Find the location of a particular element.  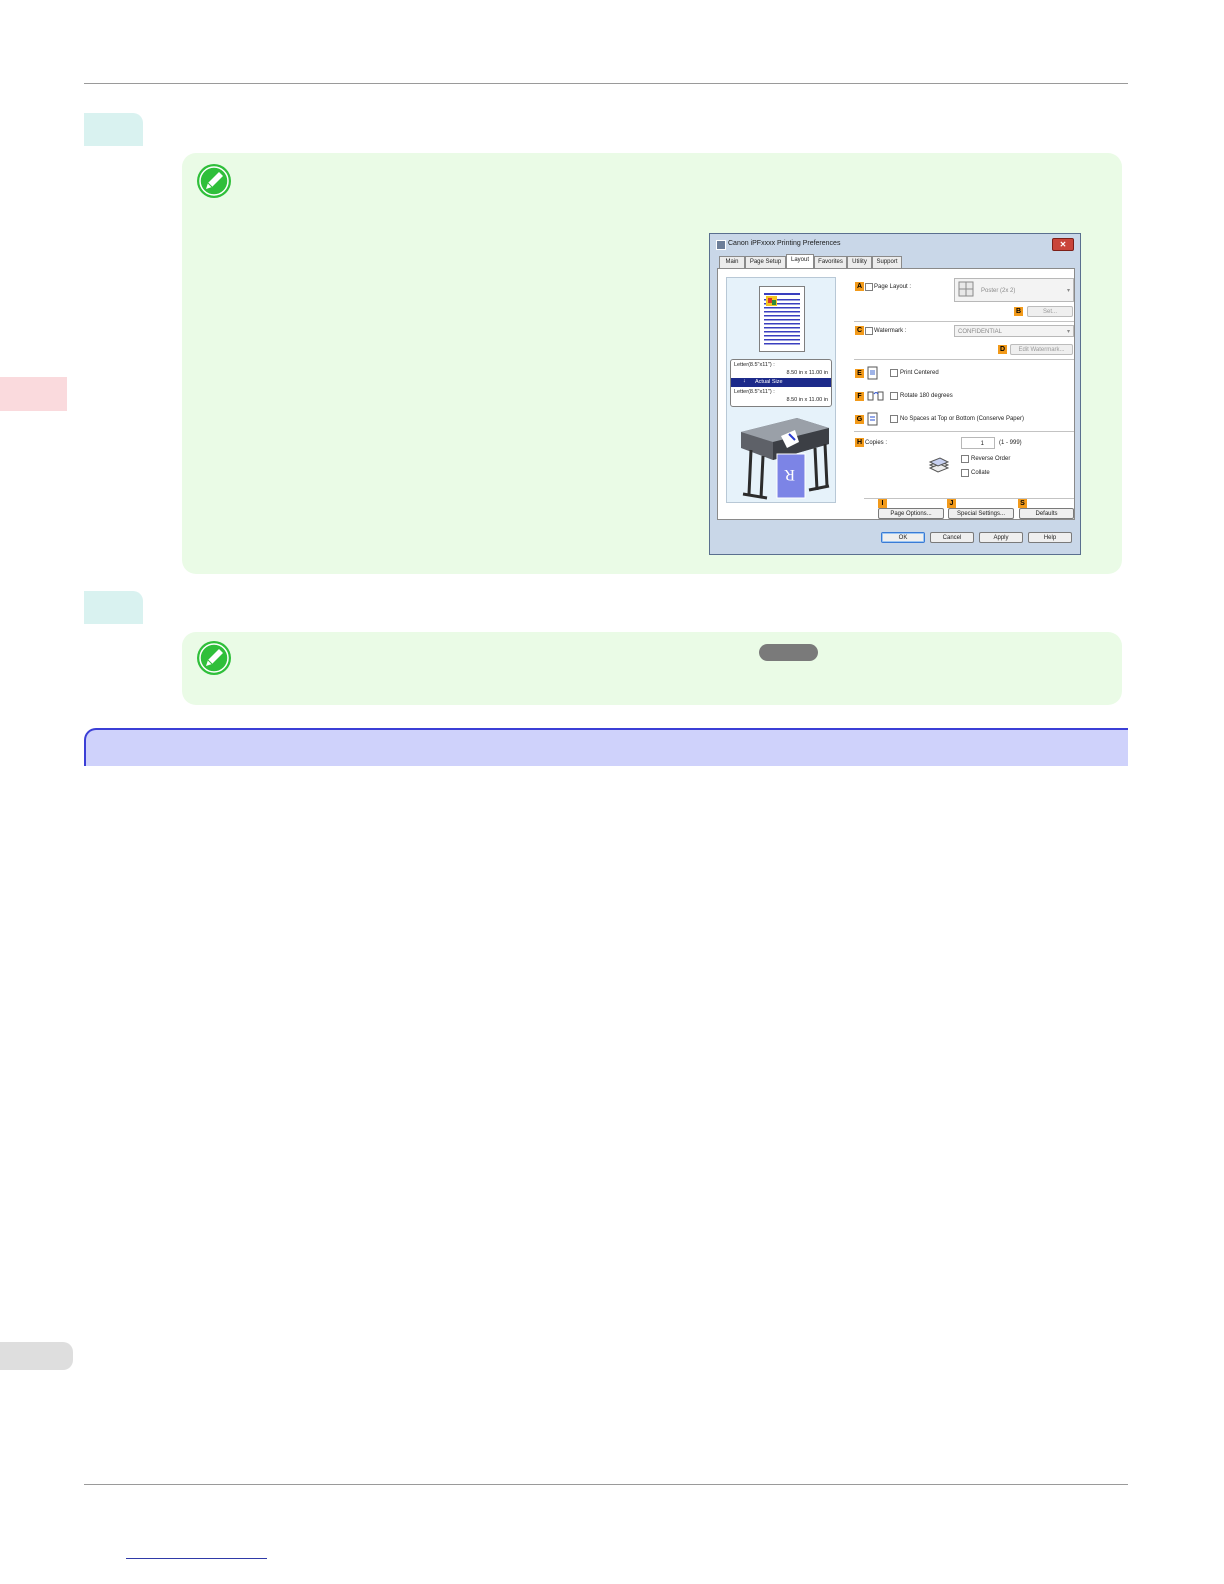

reverse-order-label: Reverse Order is located at coordinates (991, 459).